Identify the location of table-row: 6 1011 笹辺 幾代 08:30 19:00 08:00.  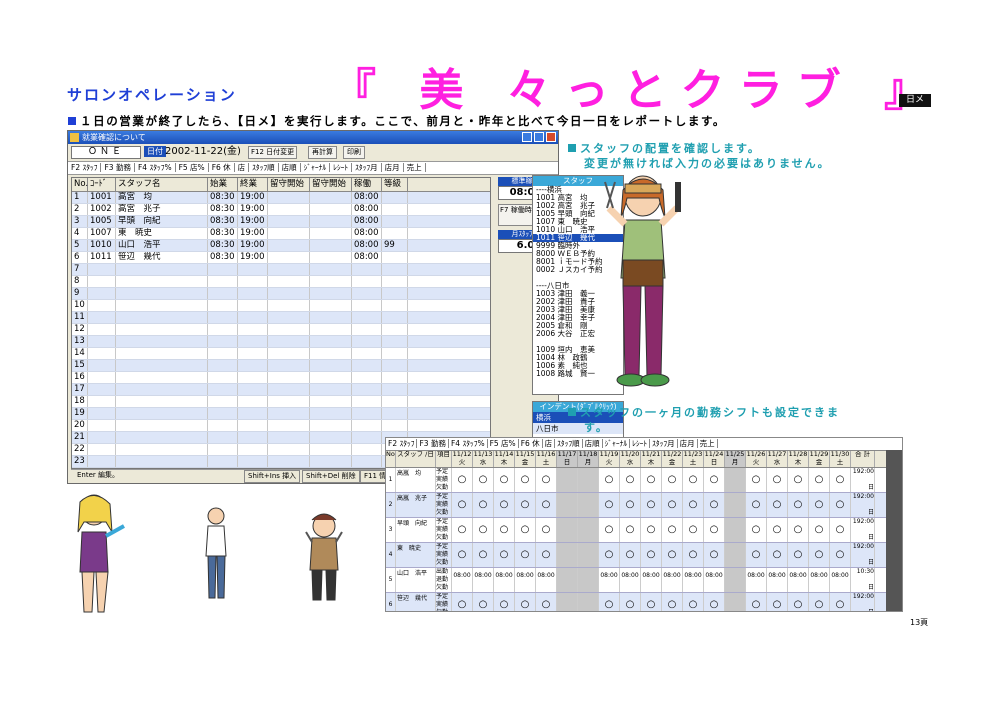
(281, 258).